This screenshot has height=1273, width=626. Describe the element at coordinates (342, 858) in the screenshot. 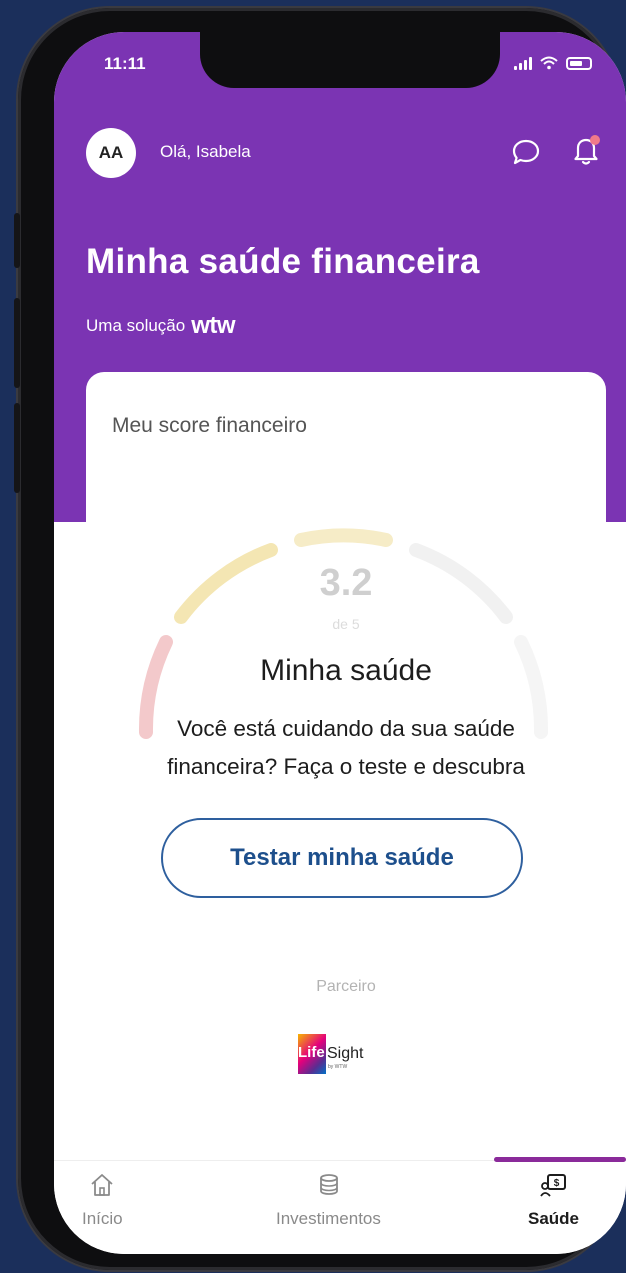

I see `test-health-button: Testar minha saúde` at that location.